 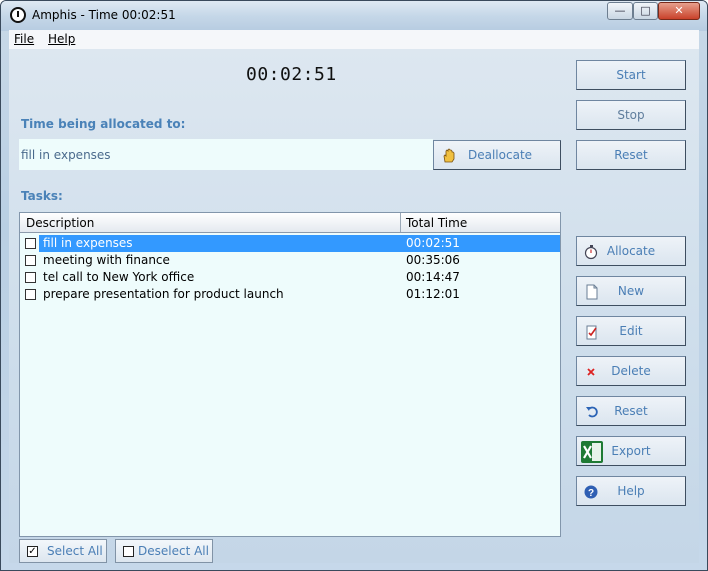 What do you see at coordinates (60, 223) in the screenshot?
I see `column-description: Description` at bounding box center [60, 223].